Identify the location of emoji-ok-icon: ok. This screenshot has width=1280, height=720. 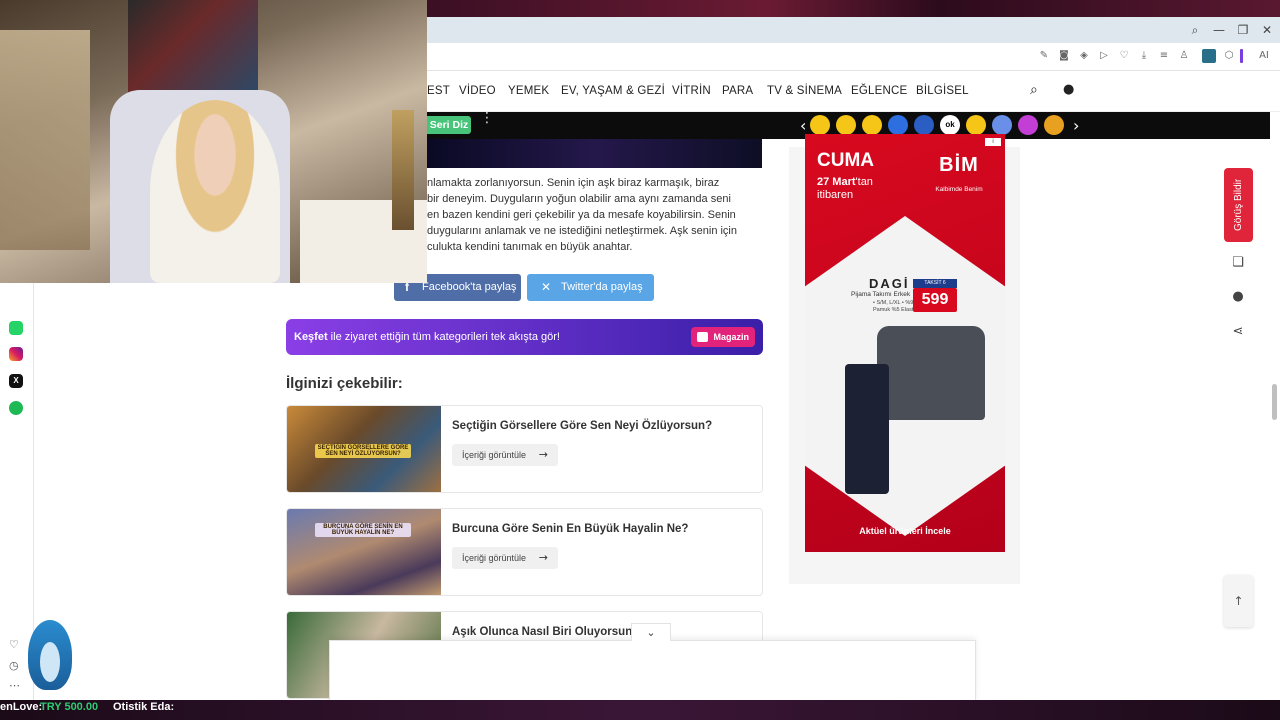
(950, 125).